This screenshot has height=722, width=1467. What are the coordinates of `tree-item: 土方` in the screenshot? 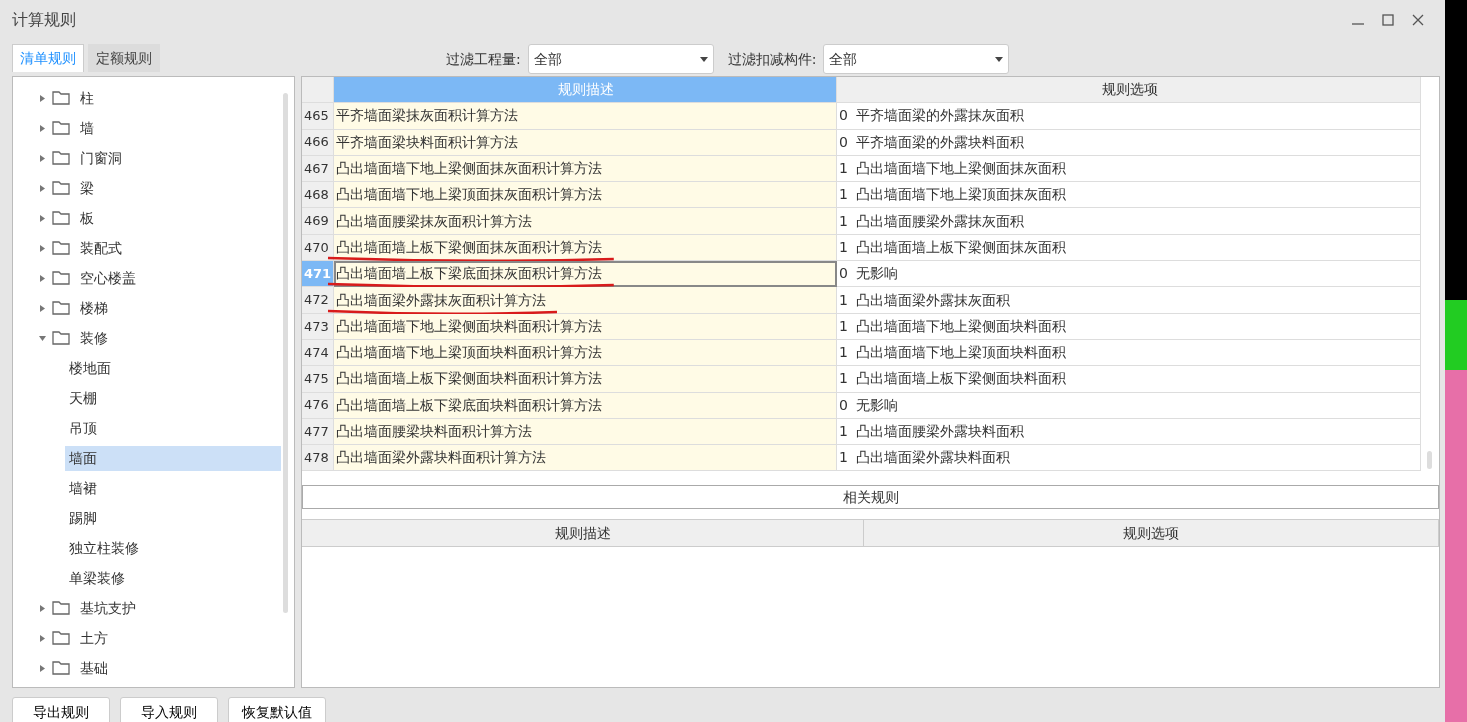 It's located at (94, 638).